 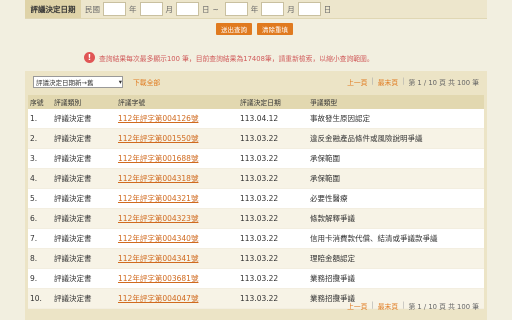 I want to click on sort-value: 評議決定日期新→舊, so click(x=65, y=83).